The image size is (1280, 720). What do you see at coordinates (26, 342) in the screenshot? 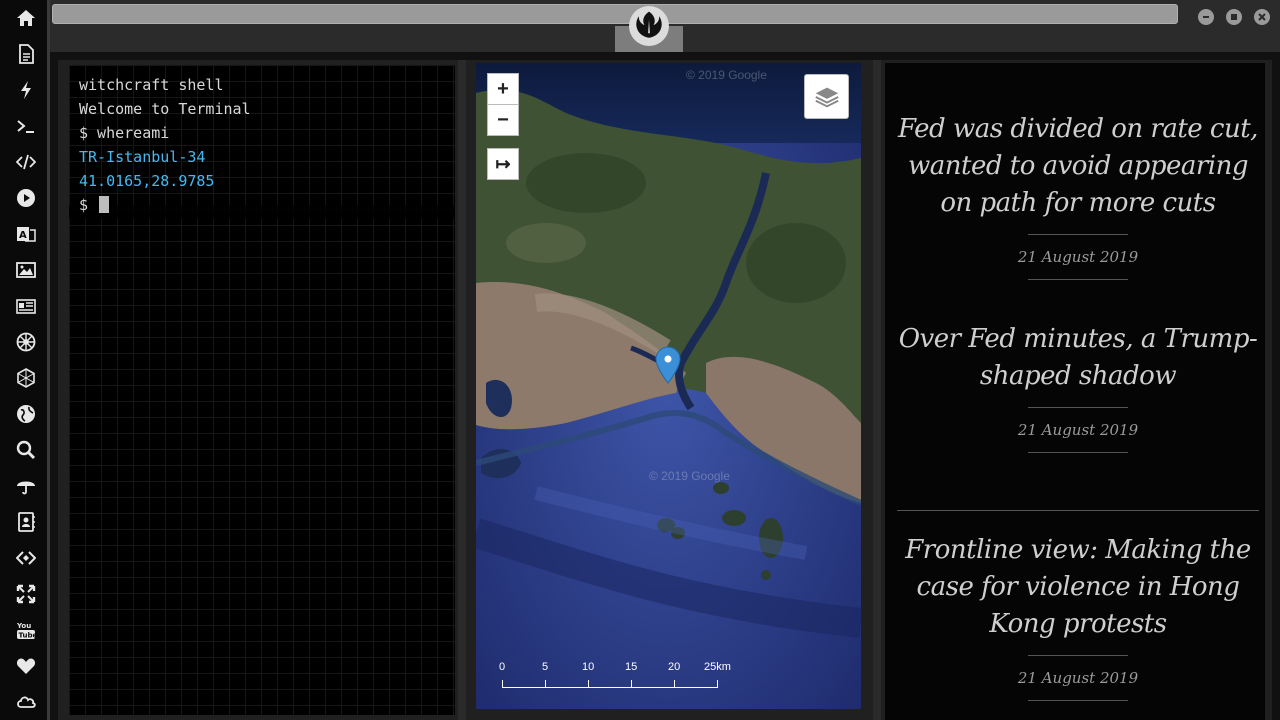
I see `empire-icon` at bounding box center [26, 342].